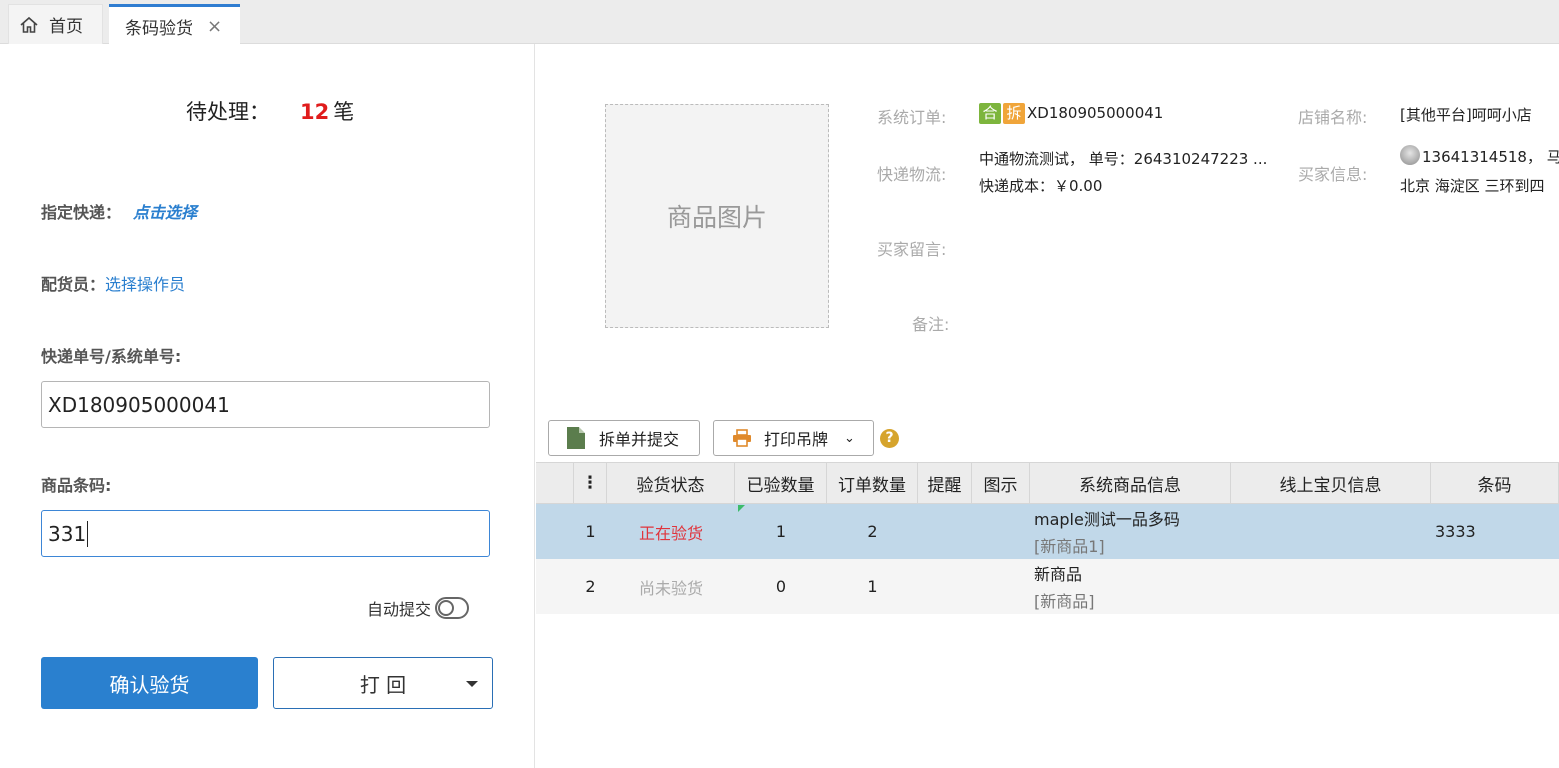  What do you see at coordinates (781, 586) in the screenshot?
I see `row-checked-qty: 0` at bounding box center [781, 586].